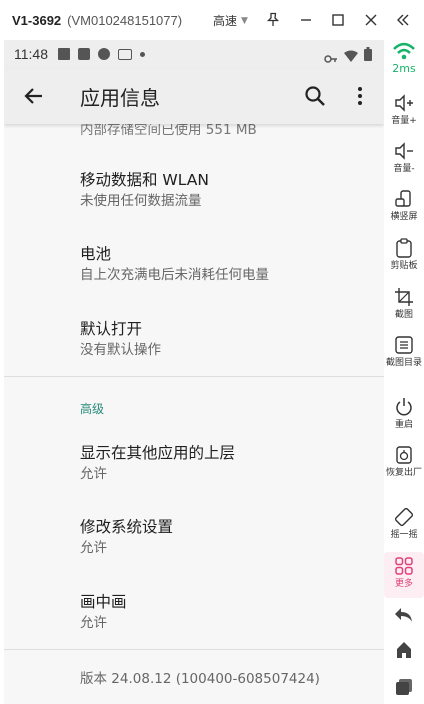  I want to click on collapse-icon, so click(403, 20).